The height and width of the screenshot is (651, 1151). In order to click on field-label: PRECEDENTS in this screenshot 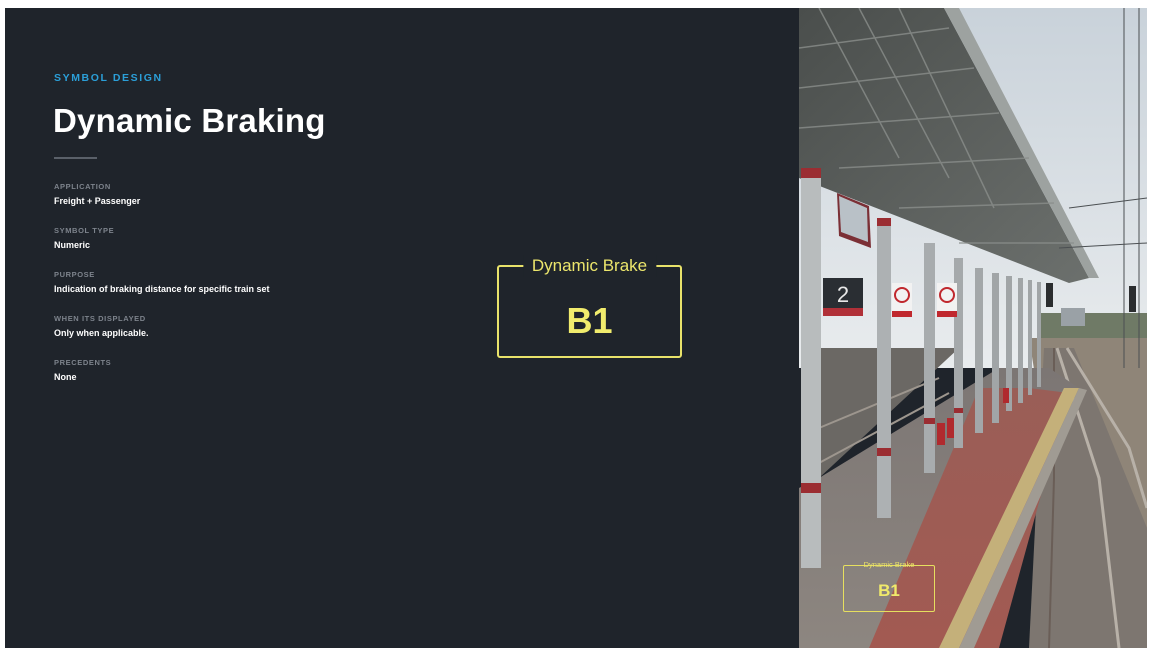, I will do `click(83, 362)`.